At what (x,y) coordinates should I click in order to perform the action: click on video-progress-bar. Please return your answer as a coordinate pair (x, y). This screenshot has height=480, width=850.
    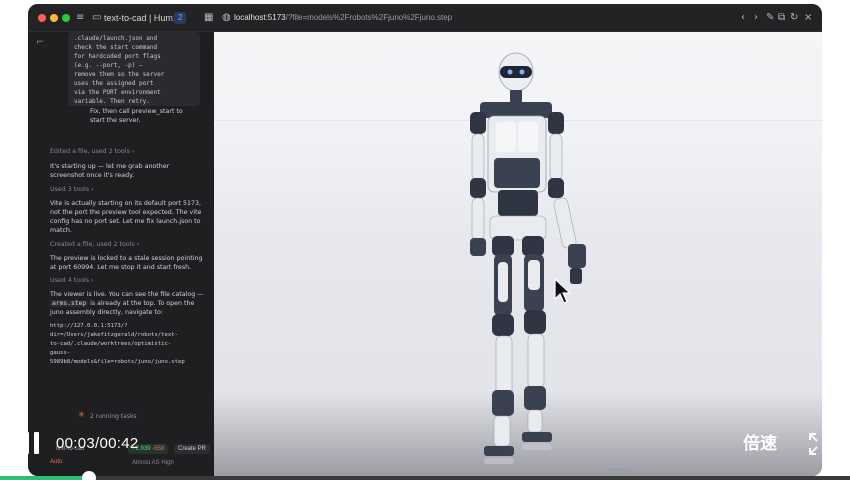
    Looking at the image, I should click on (425, 475).